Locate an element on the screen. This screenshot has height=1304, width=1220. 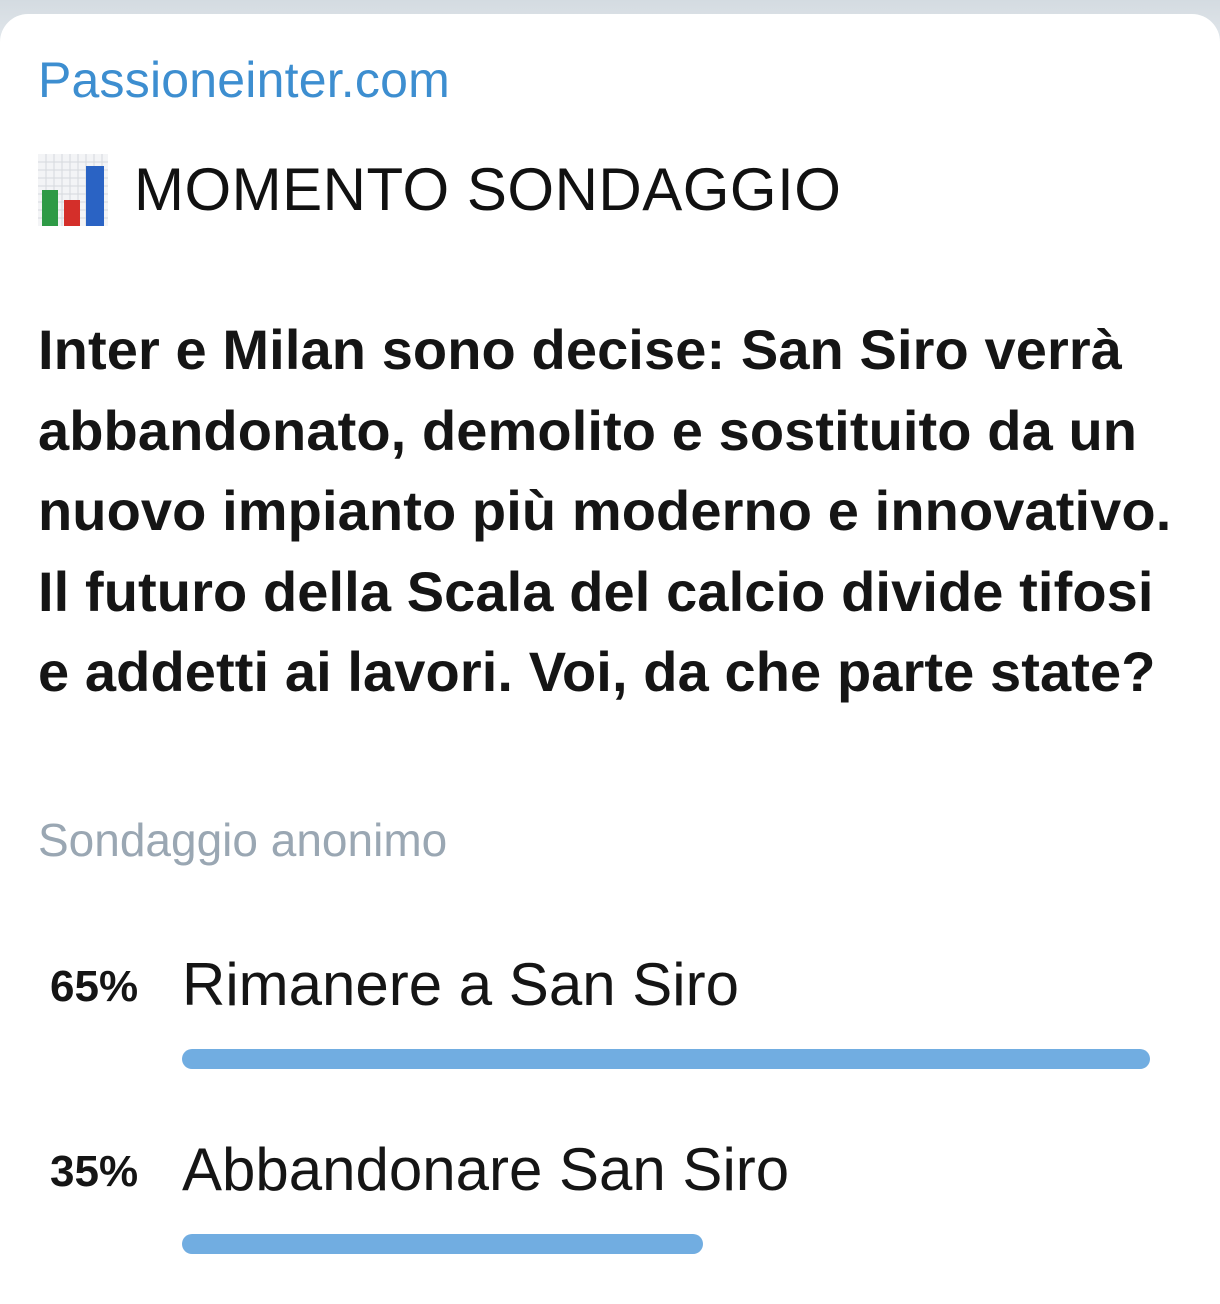
channel-name: Passioneinter.com is located at coordinates (244, 80).